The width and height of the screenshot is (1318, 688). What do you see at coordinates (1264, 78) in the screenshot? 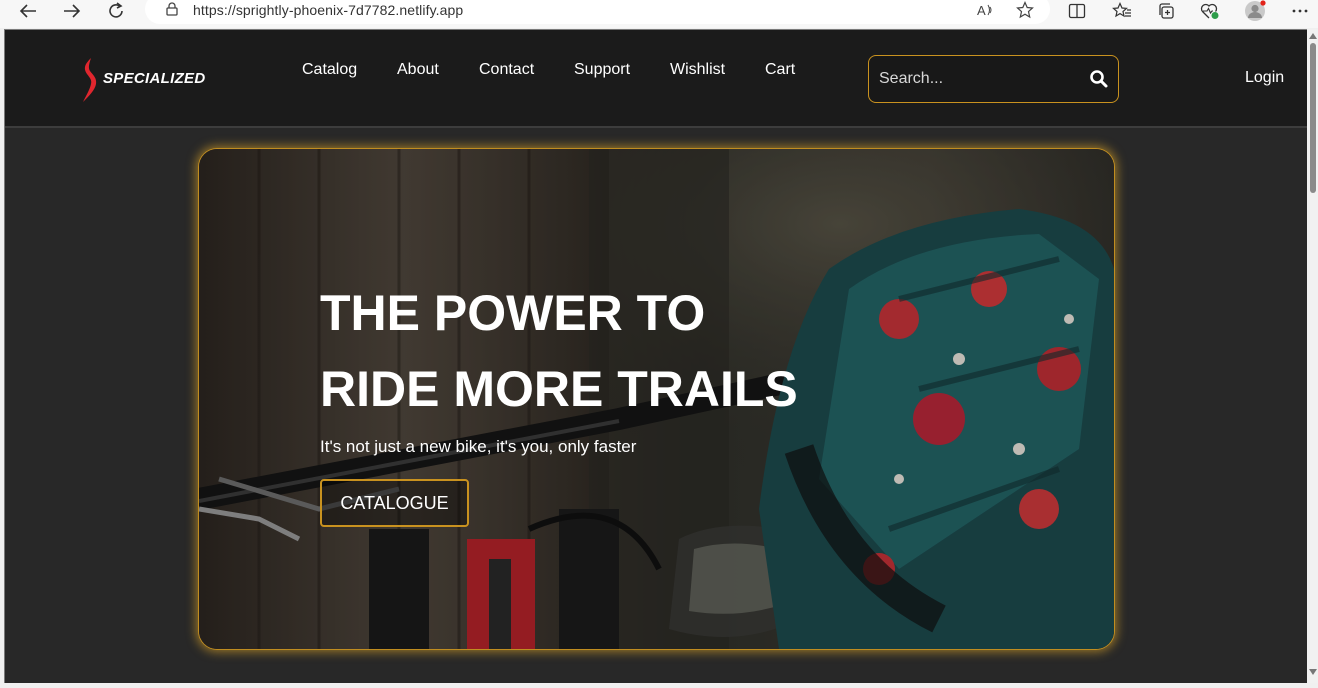
I see `login-link: Login` at bounding box center [1264, 78].